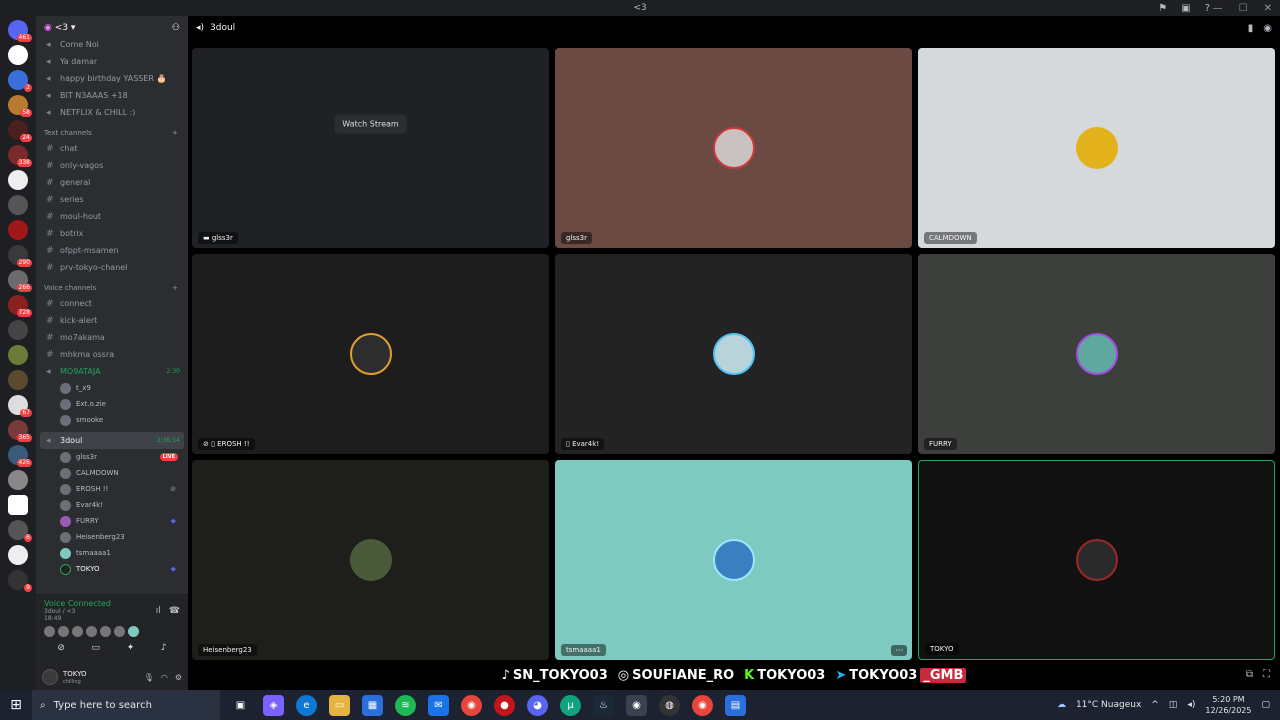 This screenshot has height=720, width=1280. Describe the element at coordinates (1173, 705) in the screenshot. I see `network-icon: ◫` at that location.